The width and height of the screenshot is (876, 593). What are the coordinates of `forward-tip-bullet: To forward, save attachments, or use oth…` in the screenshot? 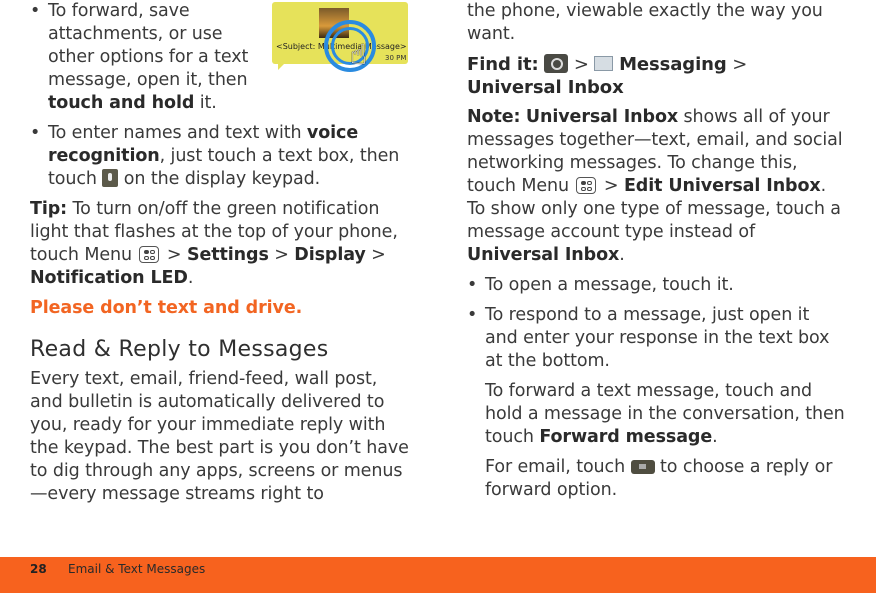 It's located at (151, 57).